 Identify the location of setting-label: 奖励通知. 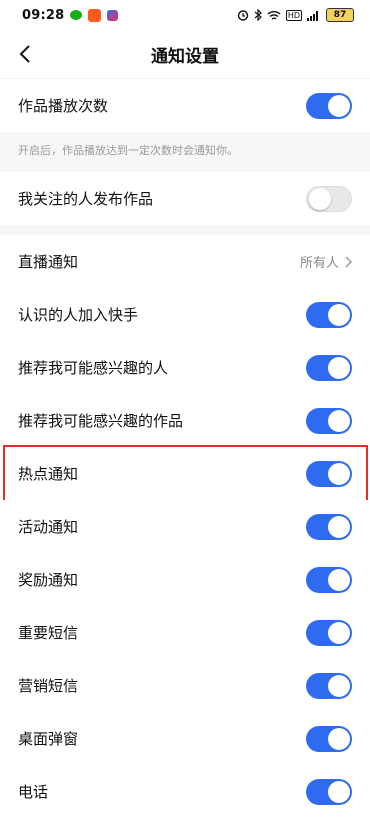
(48, 580).